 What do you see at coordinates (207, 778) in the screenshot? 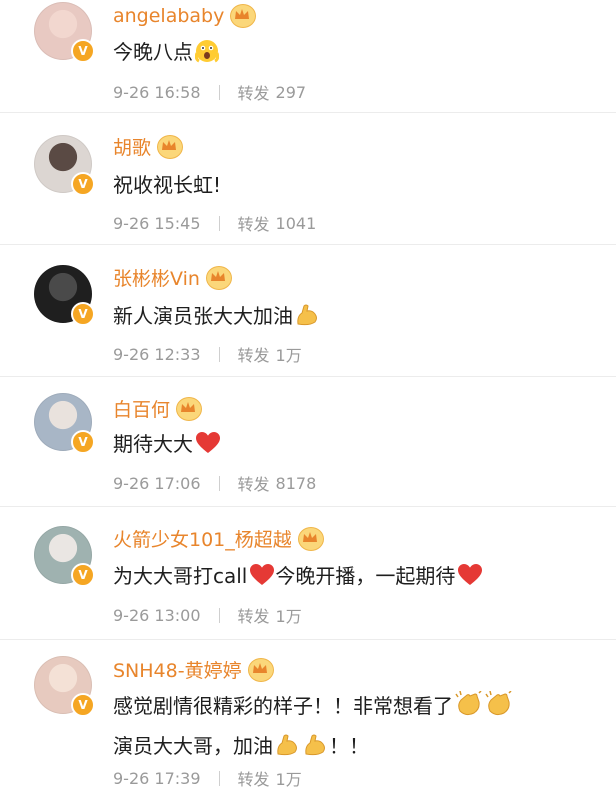
I see `comment-meta: 9-26 17:39 转发 1万` at bounding box center [207, 778].